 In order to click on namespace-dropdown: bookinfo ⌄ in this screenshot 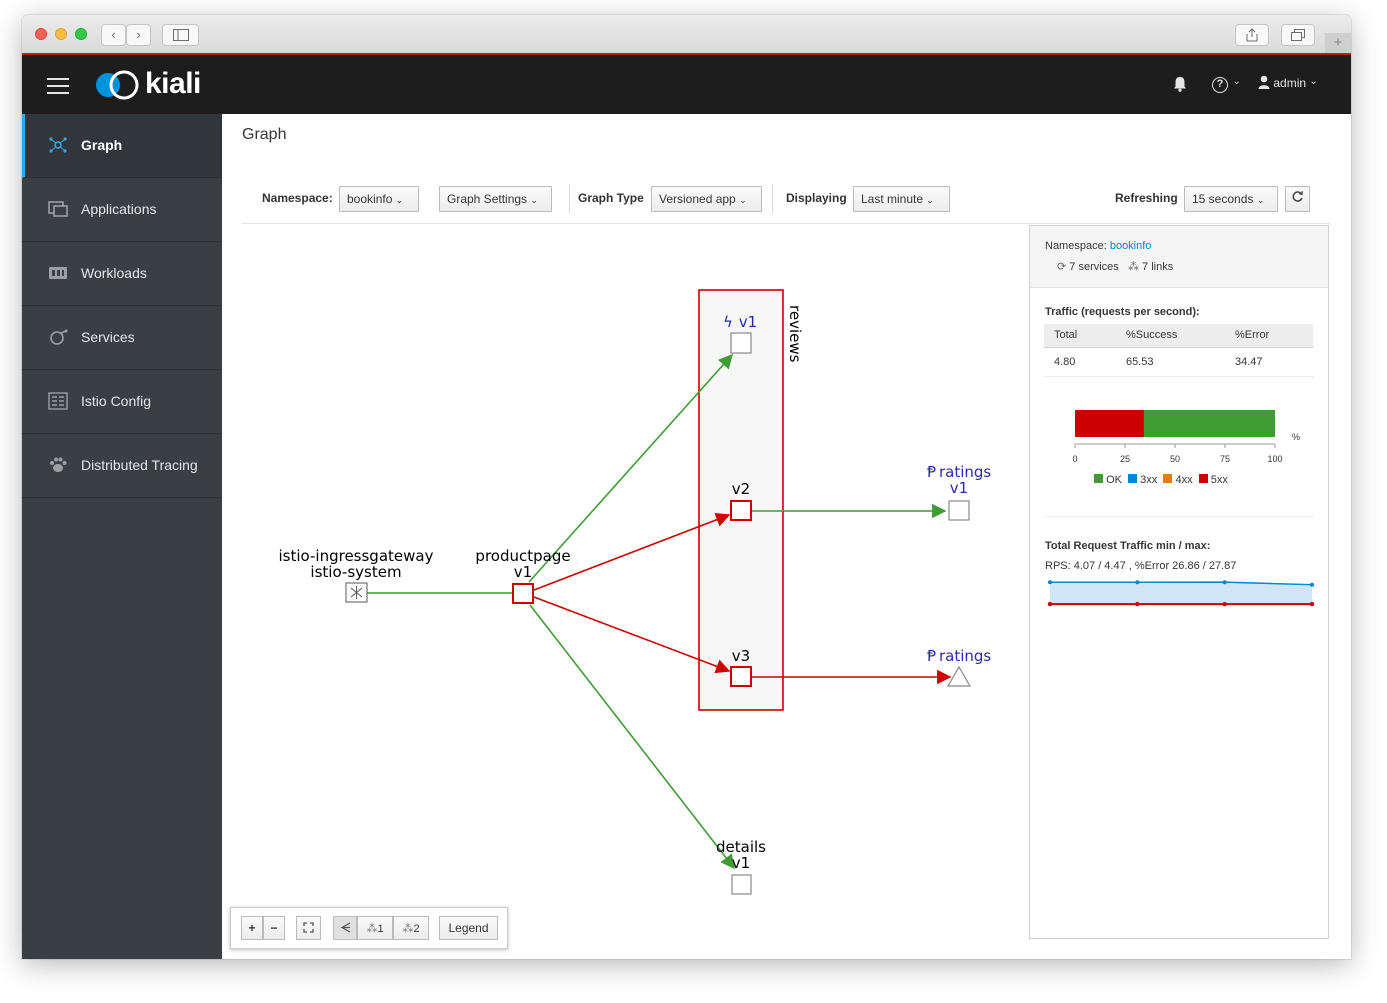, I will do `click(379, 199)`.